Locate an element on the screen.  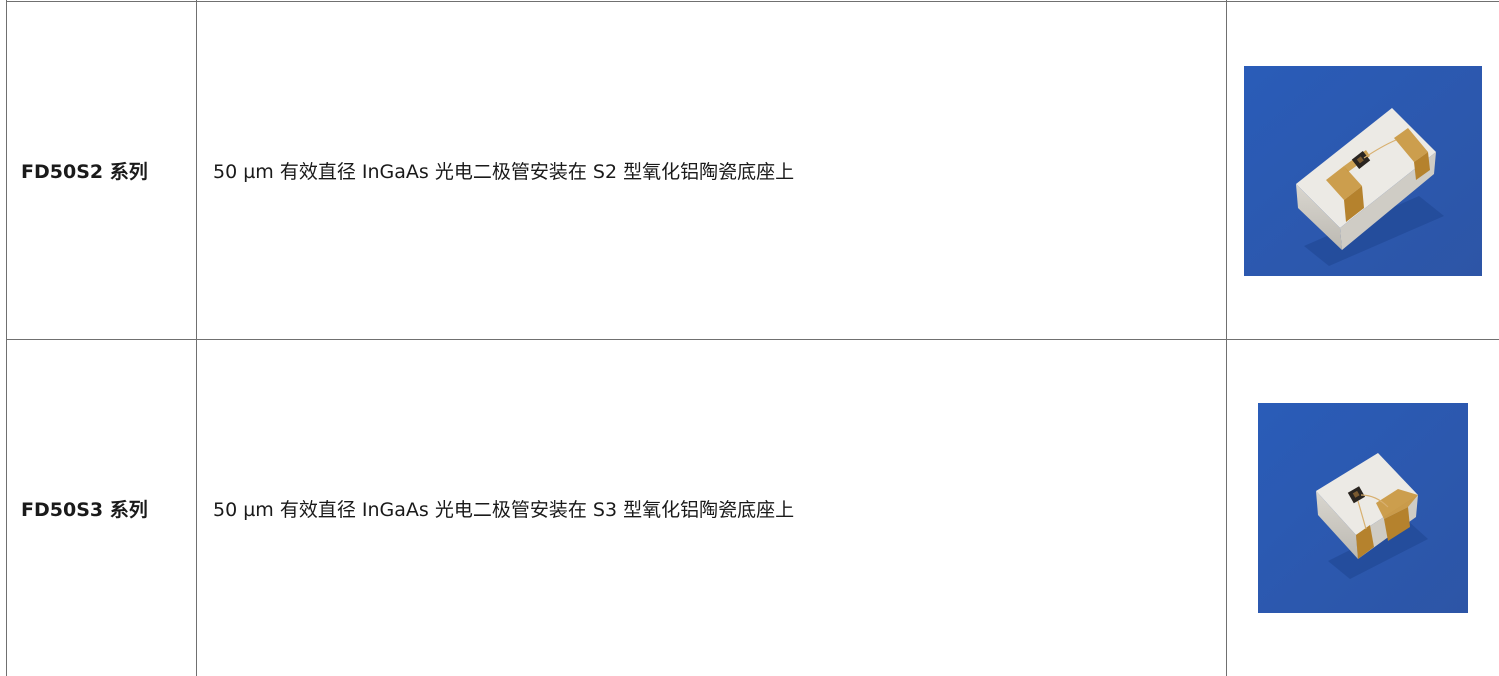
product-photo-fd50s2 is located at coordinates (1363, 170).